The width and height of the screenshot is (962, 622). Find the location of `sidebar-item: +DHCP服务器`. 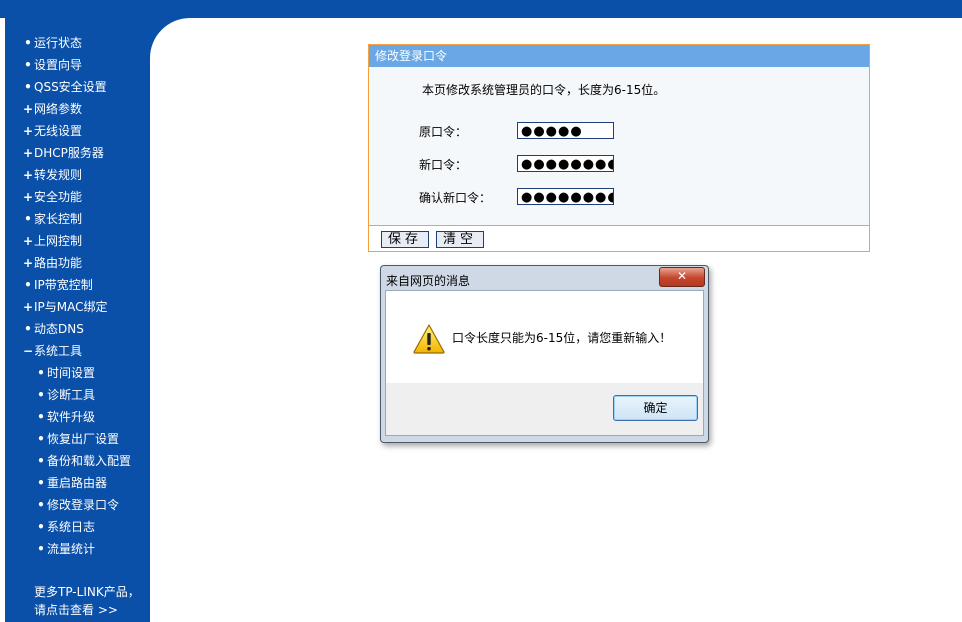

sidebar-item: +DHCP服务器 is located at coordinates (77, 153).